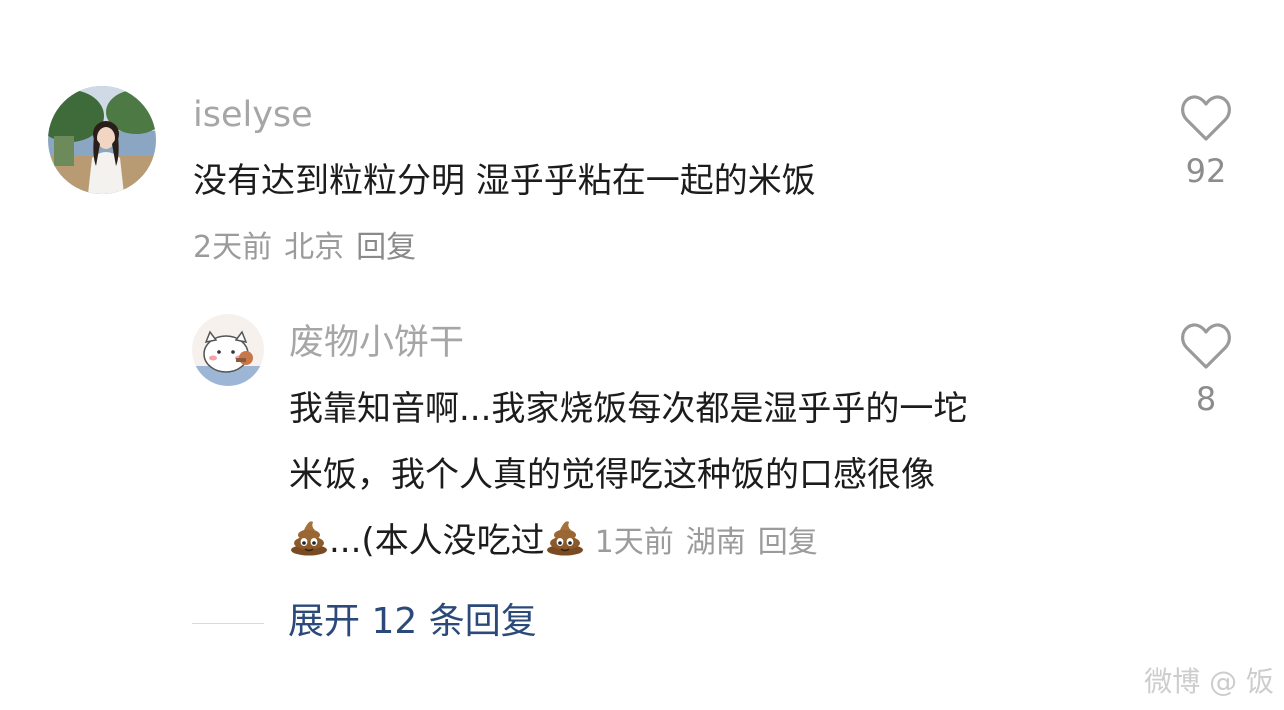  What do you see at coordinates (253, 115) in the screenshot?
I see `comment-username: iselyse` at bounding box center [253, 115].